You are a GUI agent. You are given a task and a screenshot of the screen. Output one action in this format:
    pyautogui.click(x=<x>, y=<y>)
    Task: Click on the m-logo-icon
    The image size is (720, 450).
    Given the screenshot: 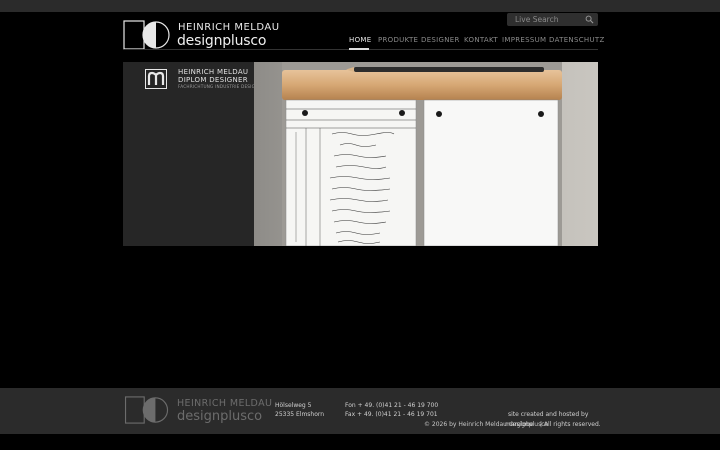 What is the action you would take?
    pyautogui.click(x=156, y=79)
    